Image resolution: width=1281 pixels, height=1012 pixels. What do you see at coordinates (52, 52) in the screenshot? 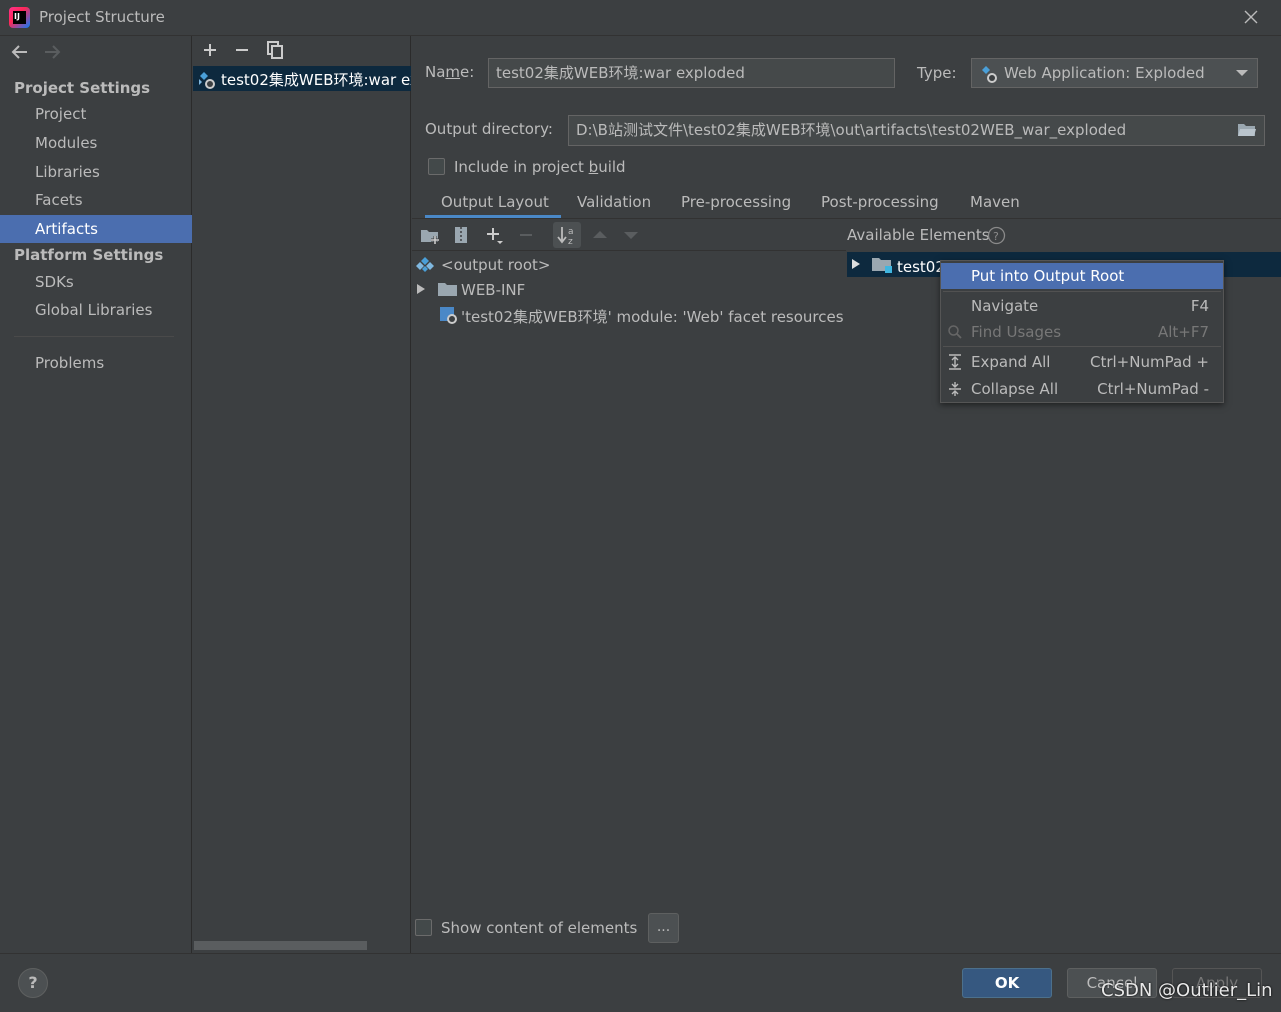
I see `forward-arrow-icon` at bounding box center [52, 52].